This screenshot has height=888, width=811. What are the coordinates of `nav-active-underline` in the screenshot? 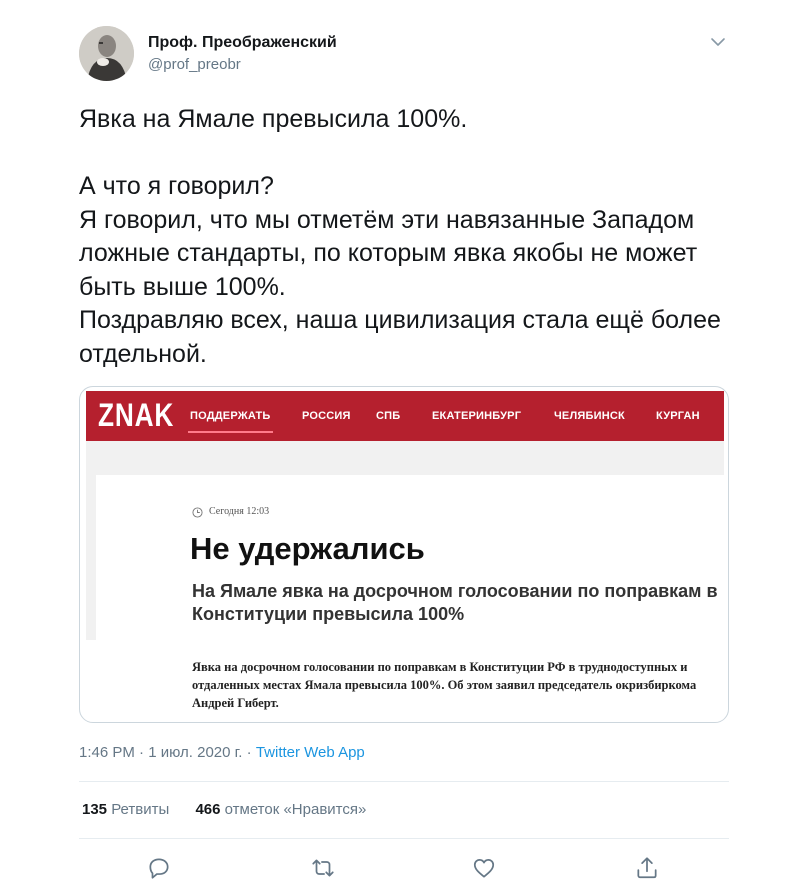 It's located at (230, 432).